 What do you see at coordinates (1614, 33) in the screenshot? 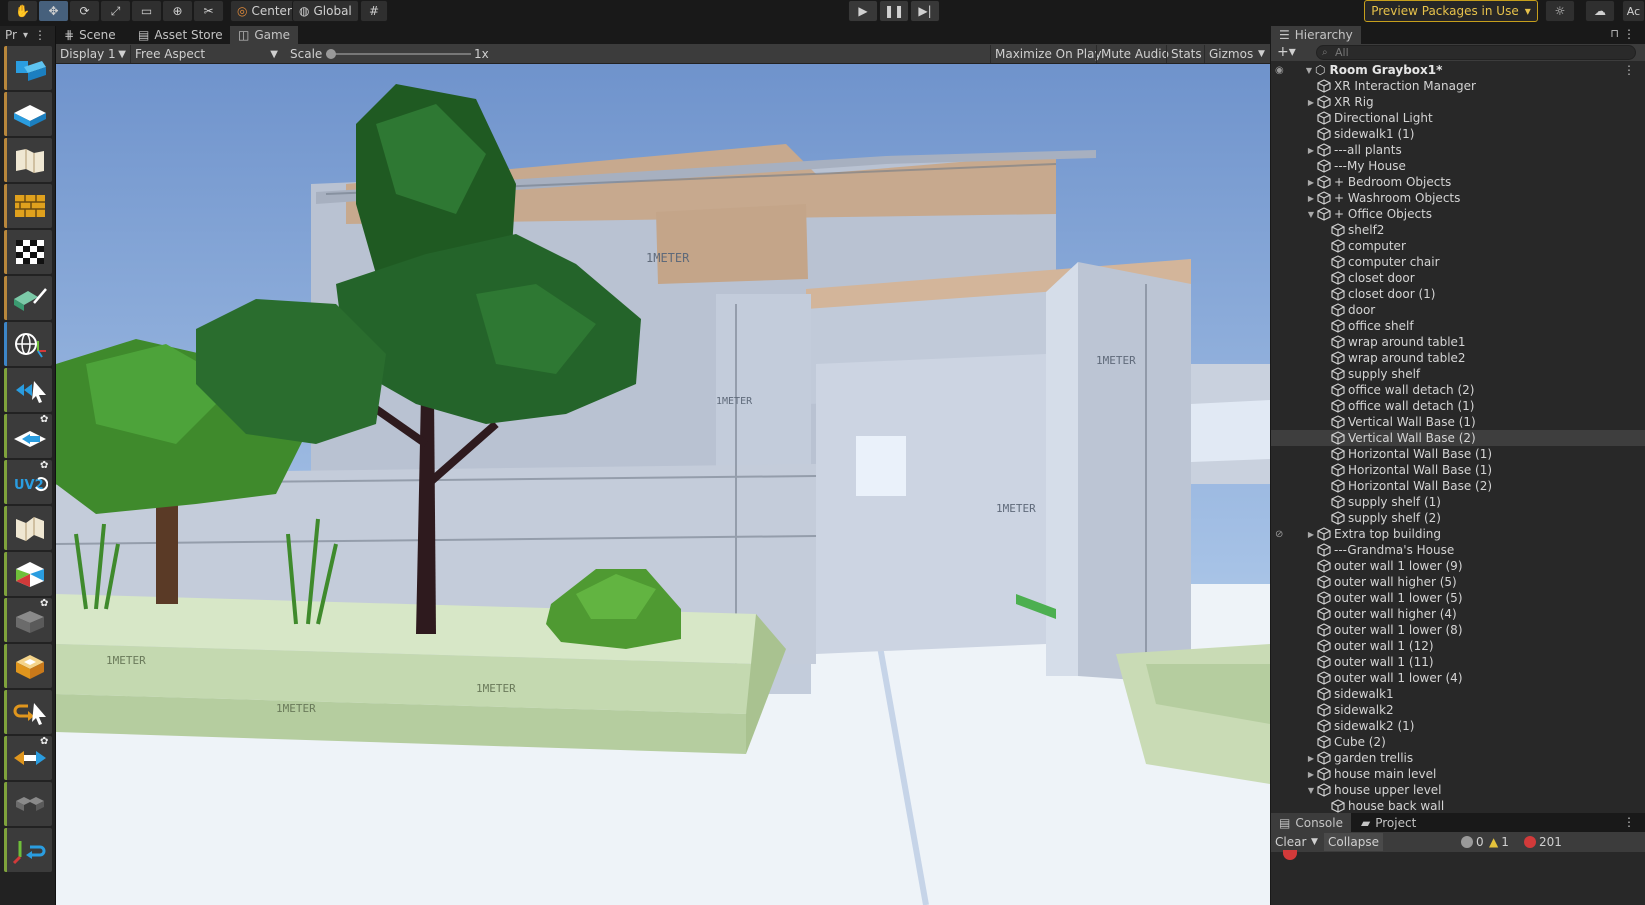
I see `lock-icon: ⊓` at bounding box center [1614, 33].